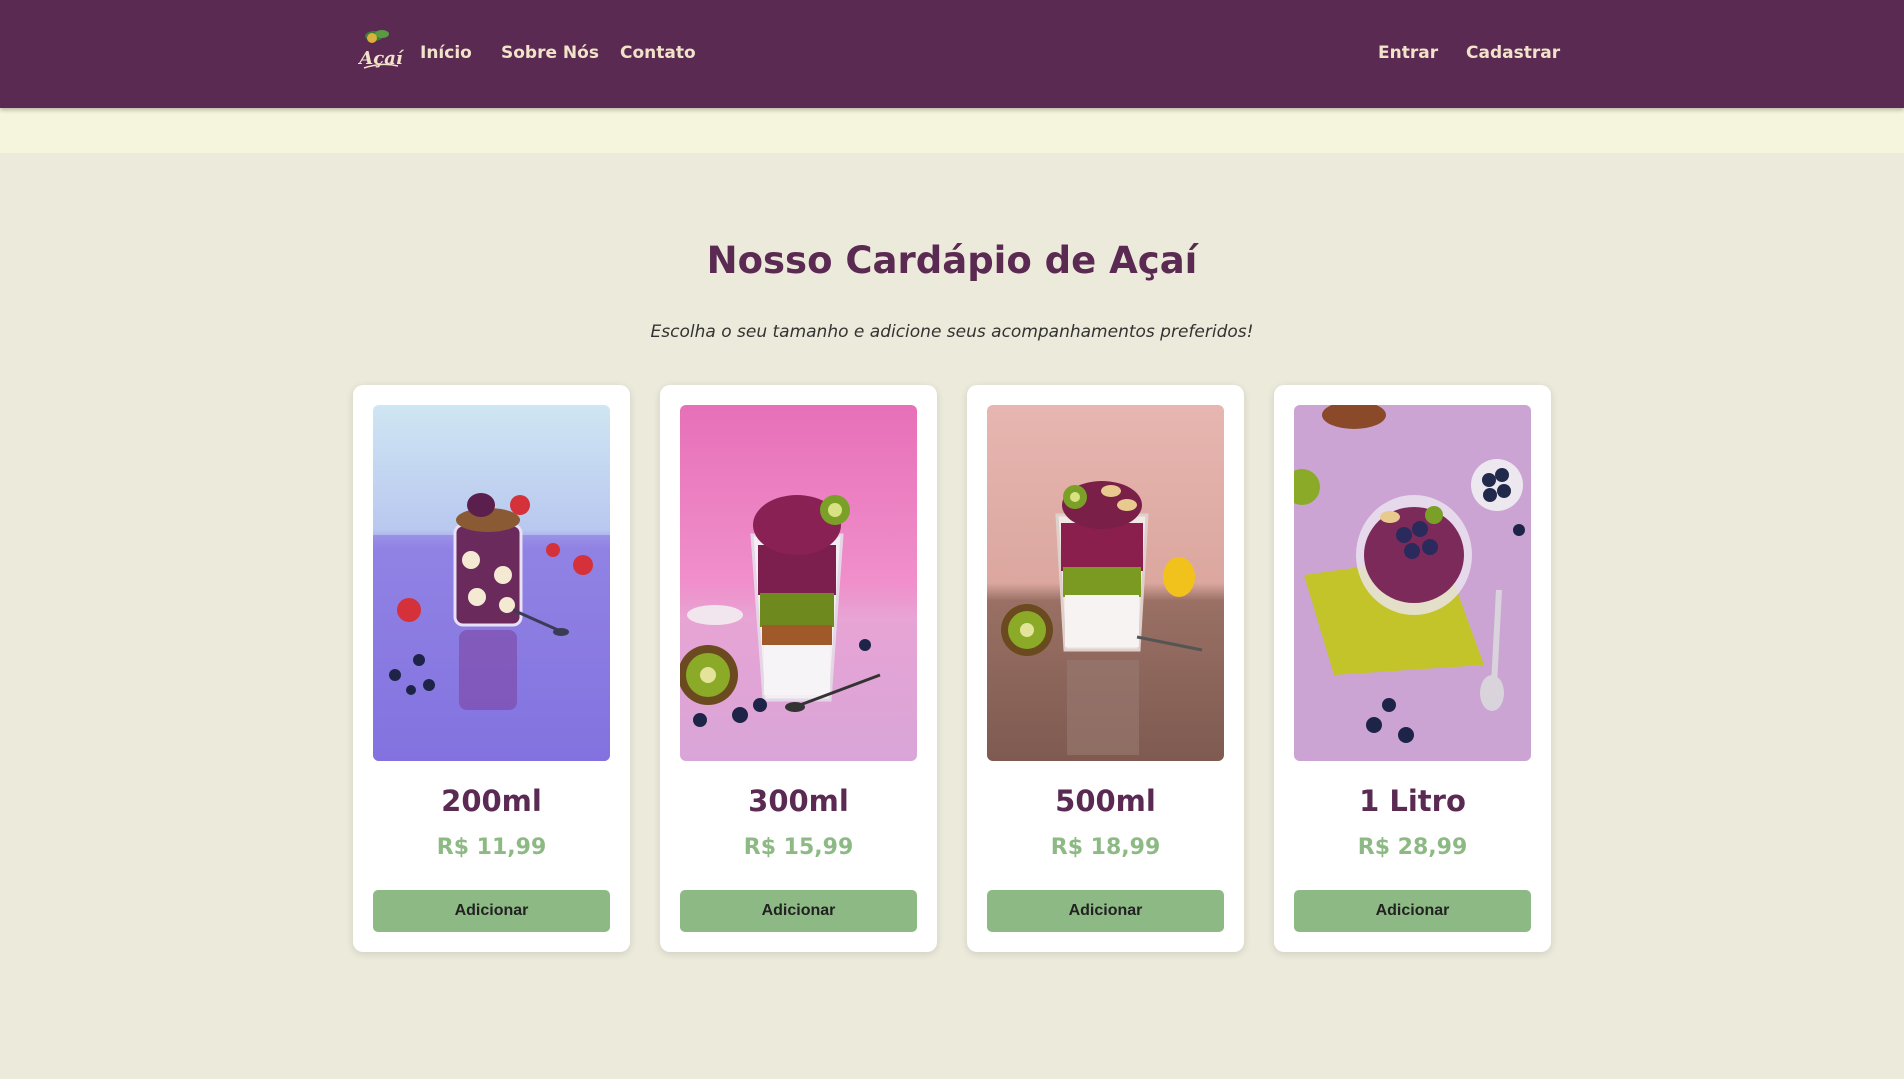 The image size is (1904, 1079). Describe the element at coordinates (1105, 801) in the screenshot. I see `product-size: 500ml` at that location.